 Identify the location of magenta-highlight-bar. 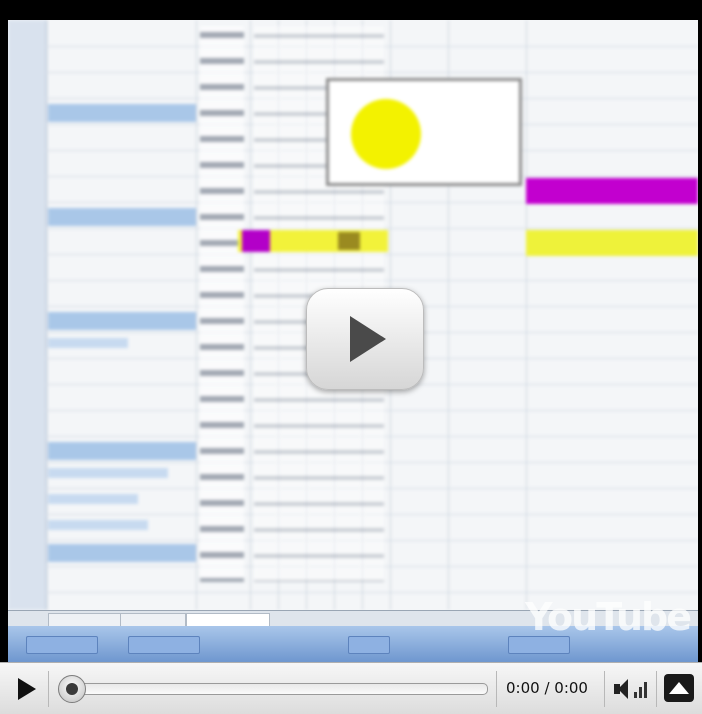
(612, 191).